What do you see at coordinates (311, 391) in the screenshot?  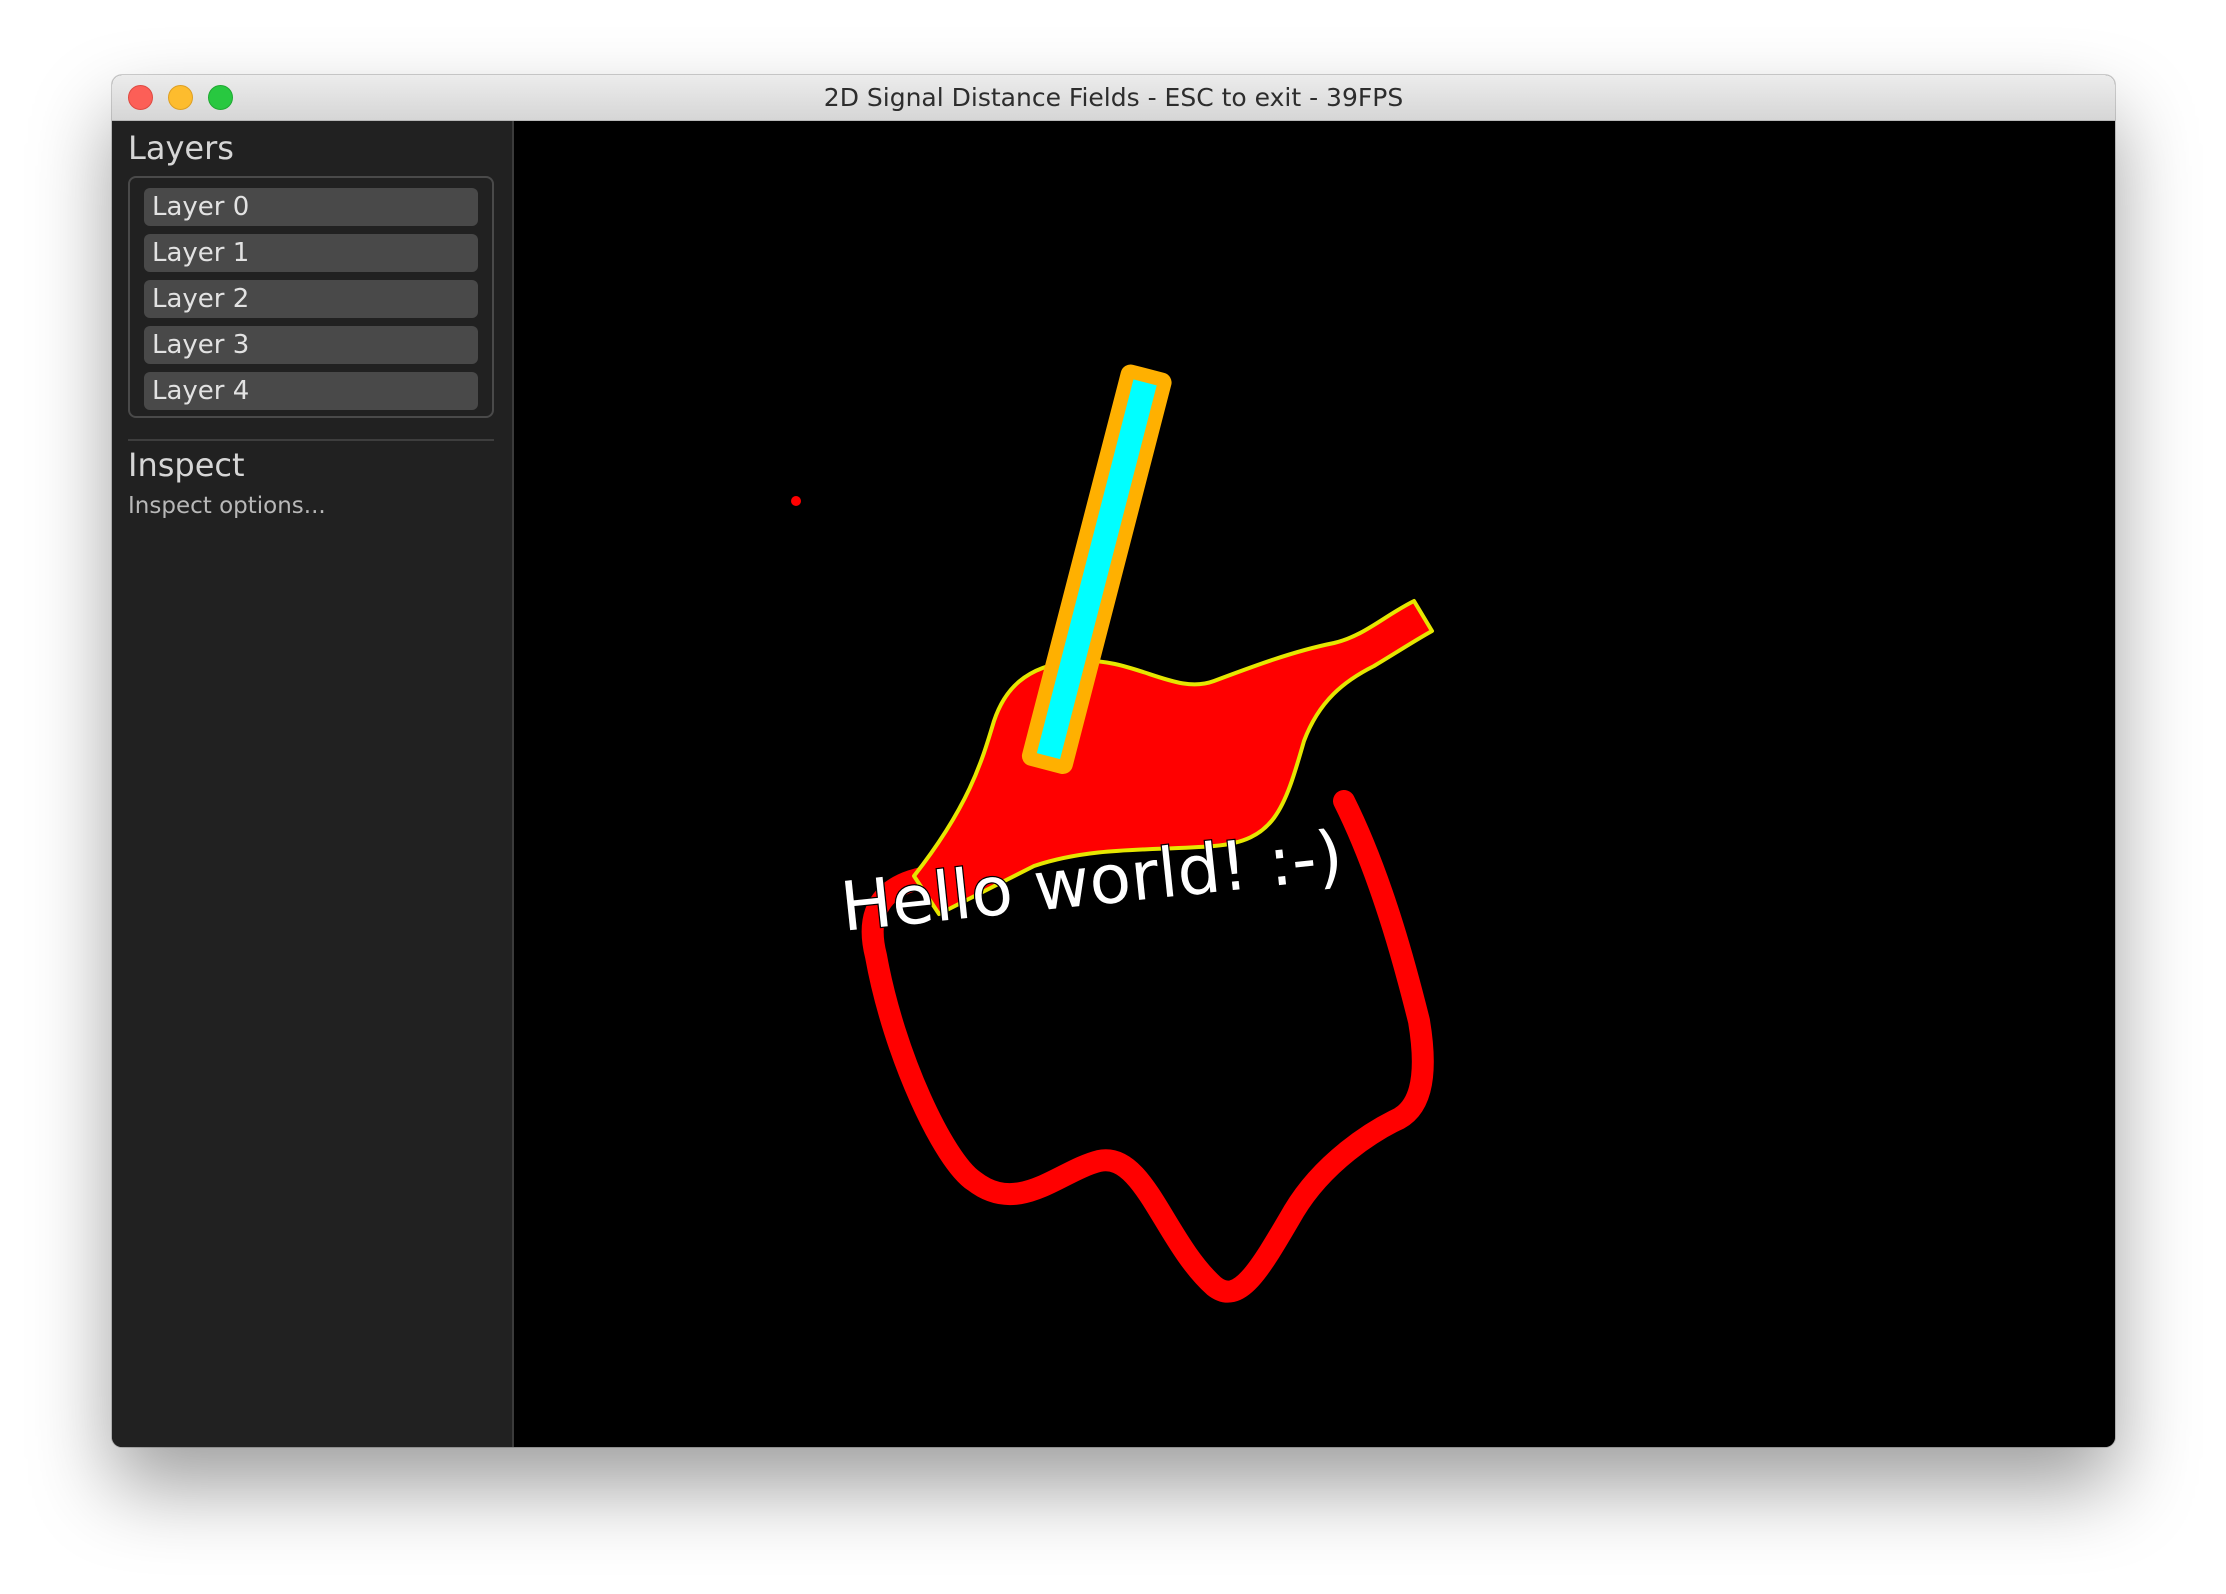 I see `layer-4-button: Layer 4` at bounding box center [311, 391].